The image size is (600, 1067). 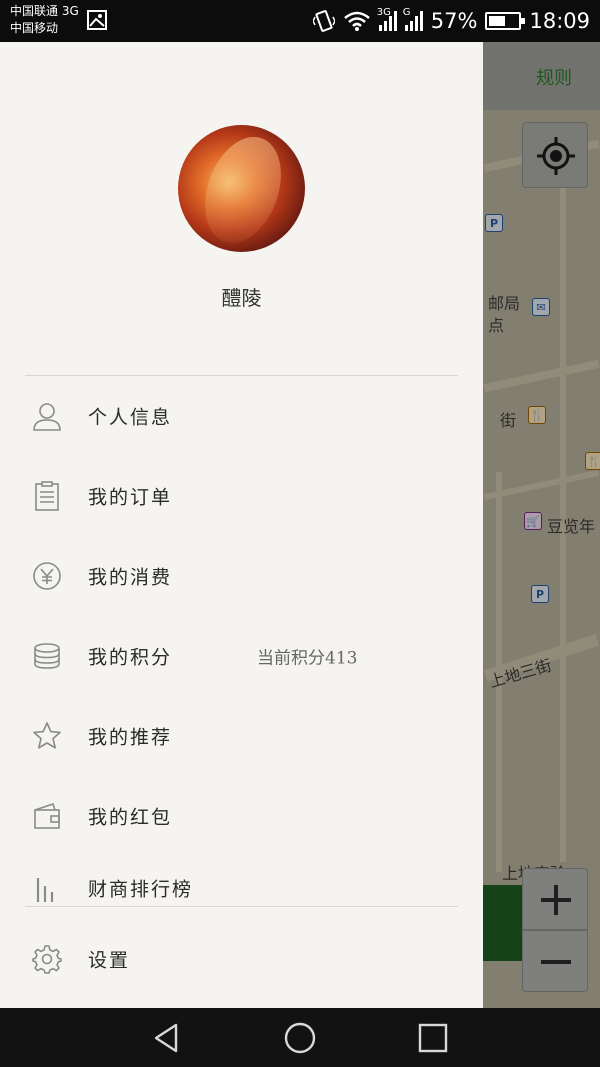 What do you see at coordinates (241, 576) in the screenshot?
I see `menu-item-my-spending: 我的消费` at bounding box center [241, 576].